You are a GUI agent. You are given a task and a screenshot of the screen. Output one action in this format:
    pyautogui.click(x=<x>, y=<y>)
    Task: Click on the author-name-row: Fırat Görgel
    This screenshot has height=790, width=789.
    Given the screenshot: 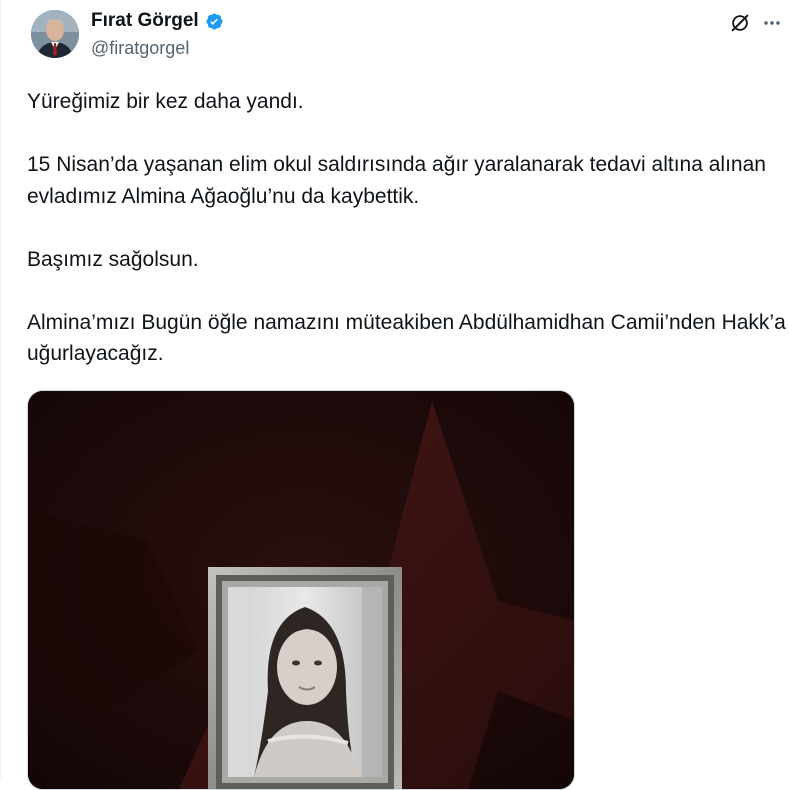 What is the action you would take?
    pyautogui.click(x=157, y=21)
    